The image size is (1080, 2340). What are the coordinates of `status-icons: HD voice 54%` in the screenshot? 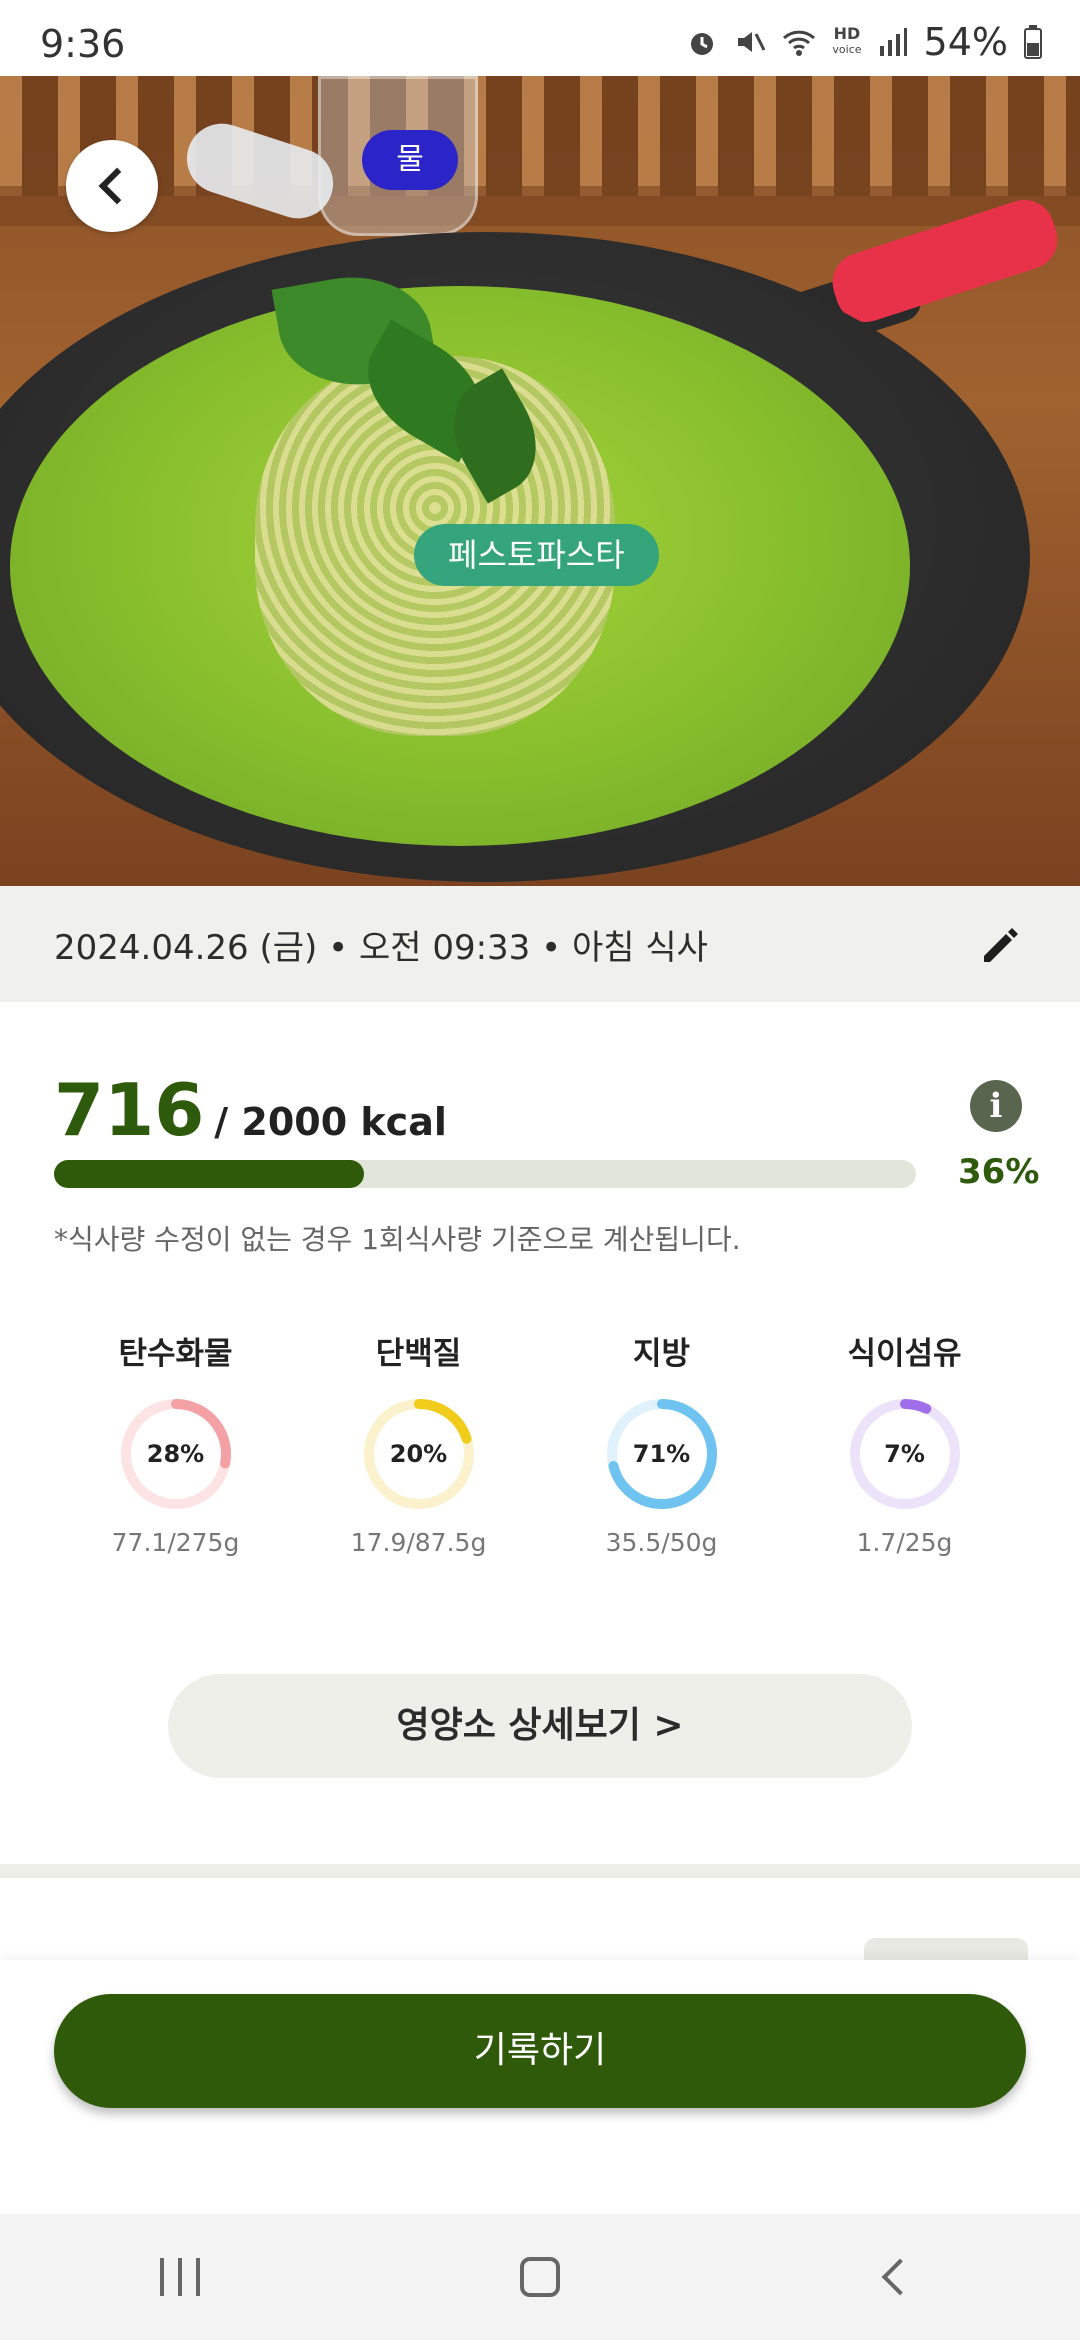 It's located at (864, 42).